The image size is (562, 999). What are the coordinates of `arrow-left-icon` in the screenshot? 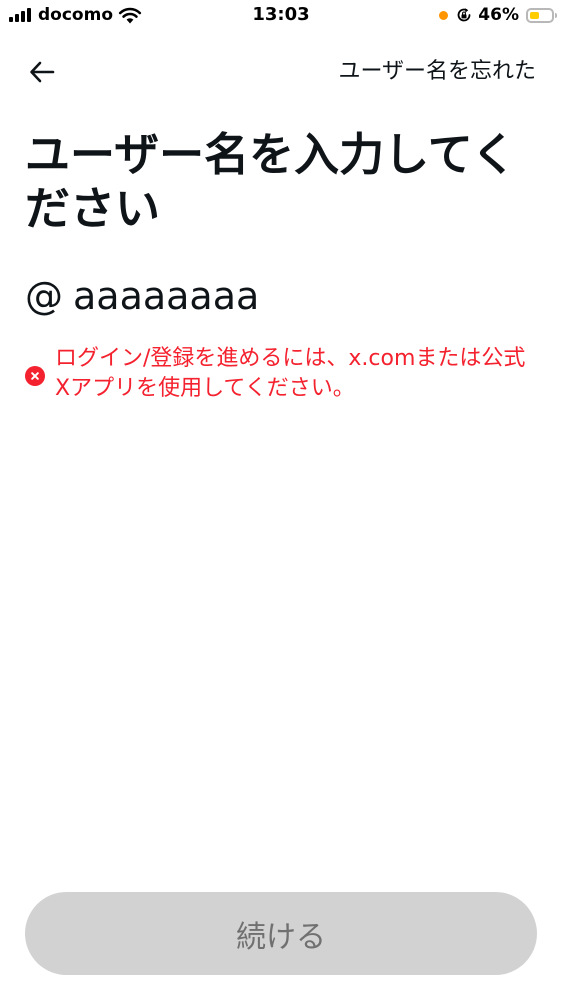 It's located at (42, 72).